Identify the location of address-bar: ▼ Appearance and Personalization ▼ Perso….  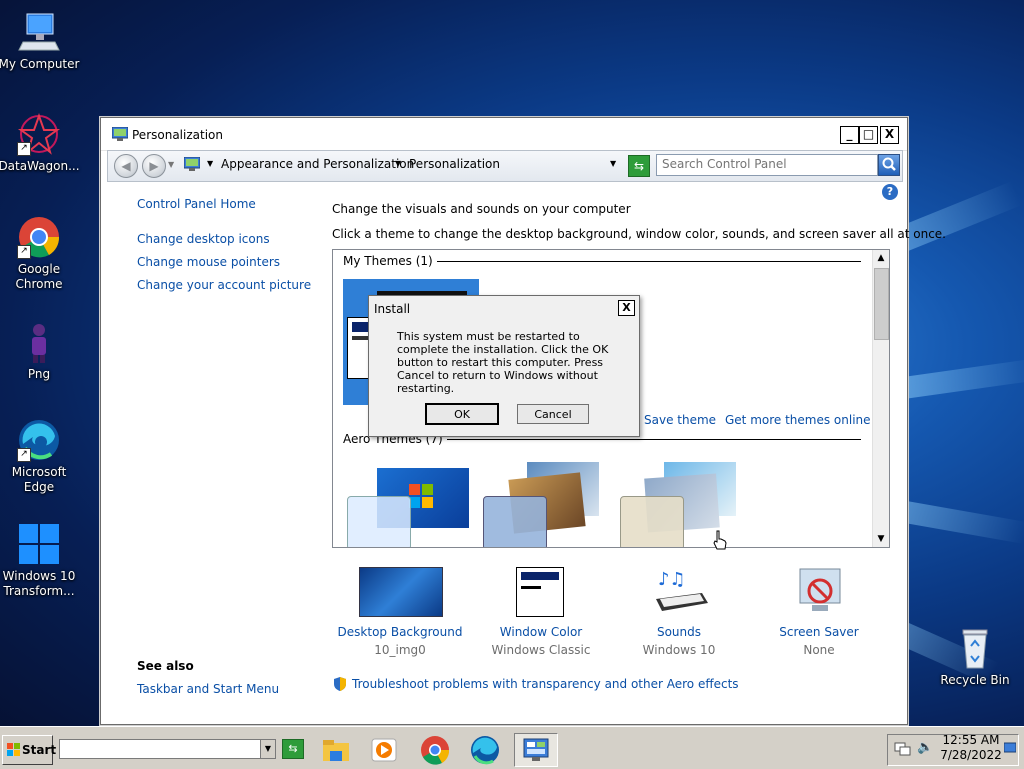
(405, 165).